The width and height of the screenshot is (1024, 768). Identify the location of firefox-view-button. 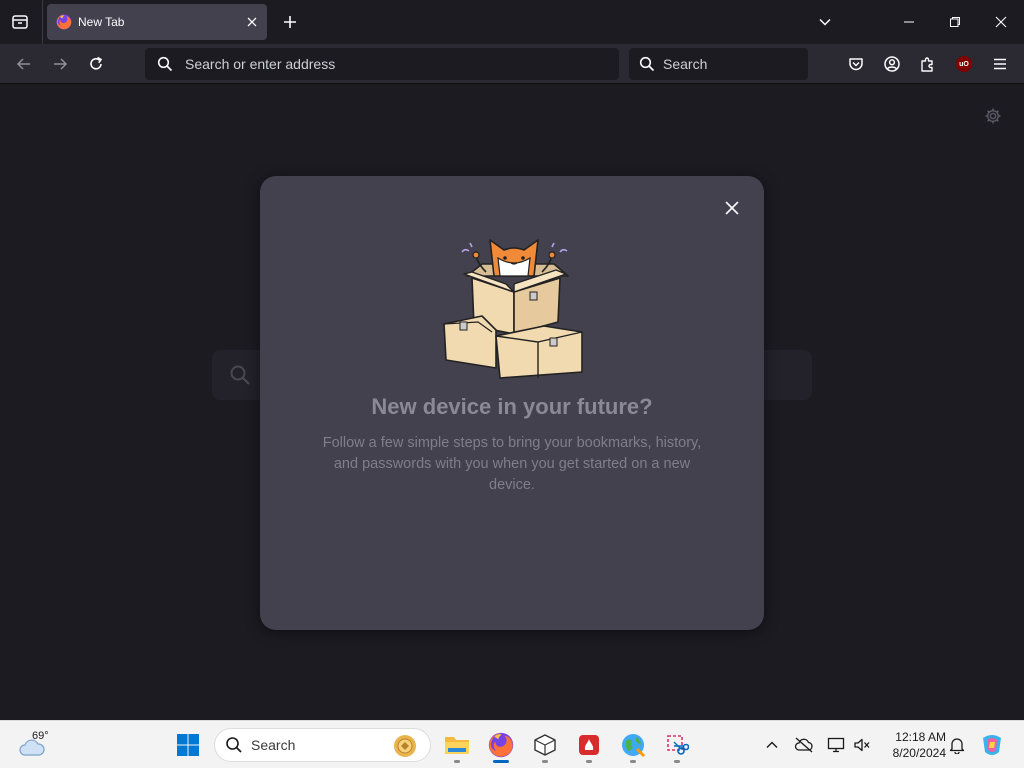
(20, 22).